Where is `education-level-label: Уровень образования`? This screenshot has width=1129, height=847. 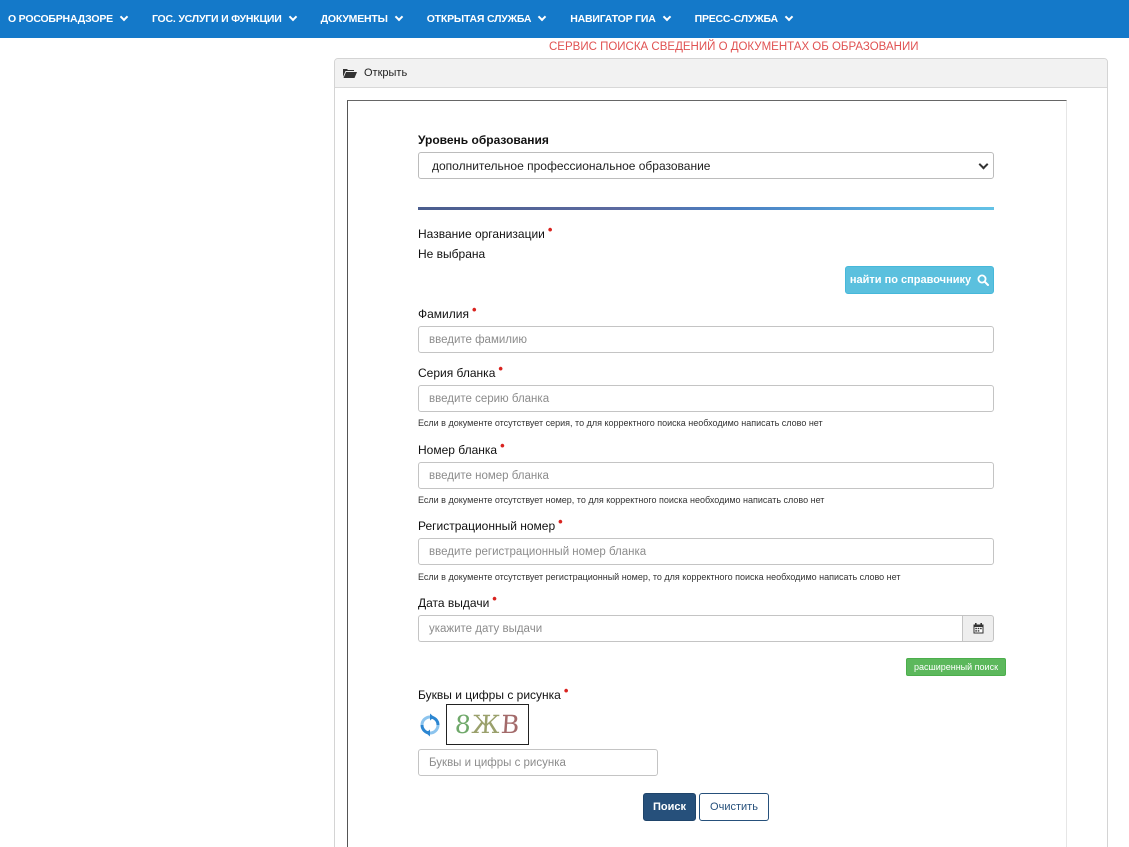 education-level-label: Уровень образования is located at coordinates (483, 140).